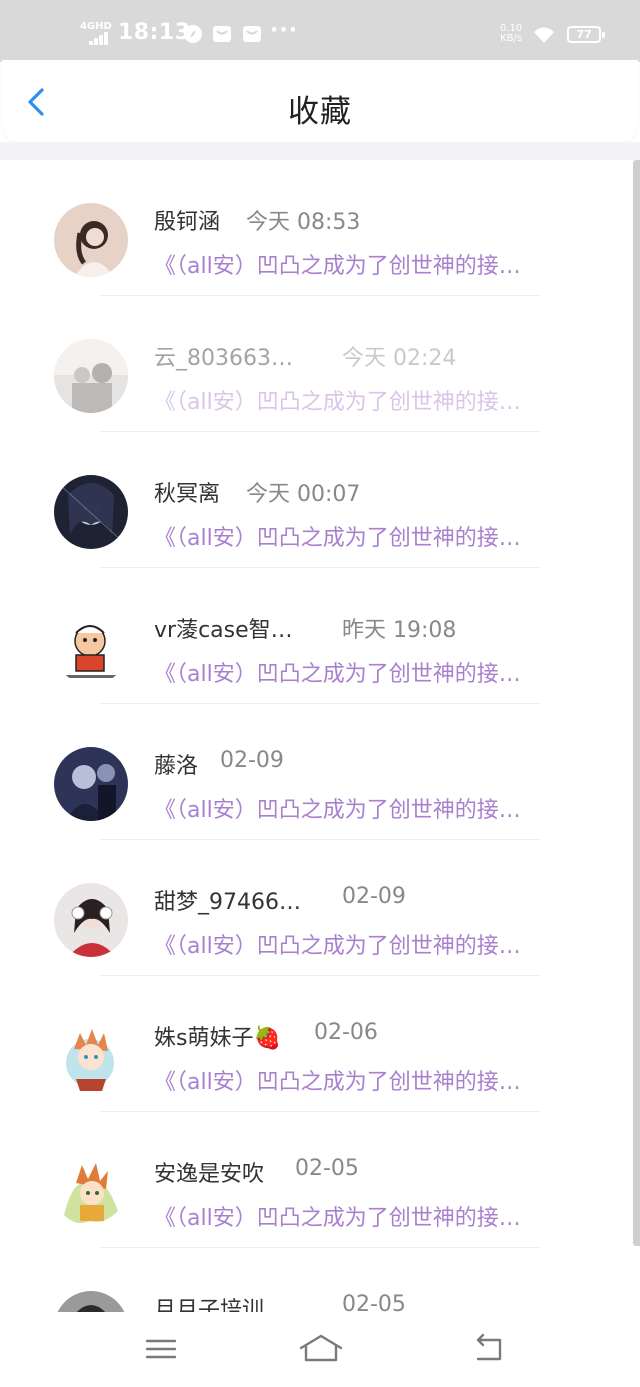 The width and height of the screenshot is (640, 1387). I want to click on list-scrollbar, so click(636, 703).